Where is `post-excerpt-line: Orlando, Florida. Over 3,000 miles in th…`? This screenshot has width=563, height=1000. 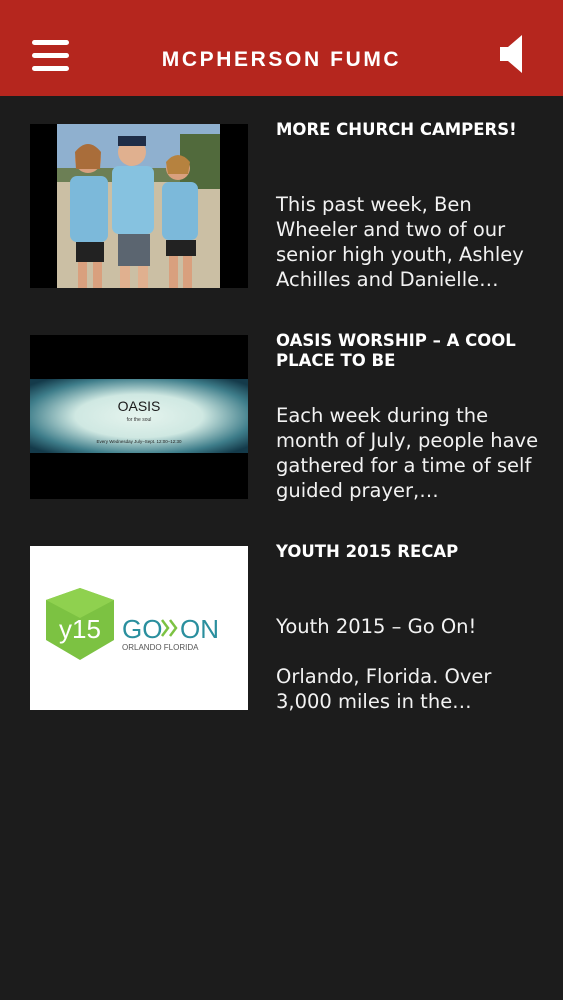
post-excerpt-line: Orlando, Florida. Over 3,000 miles in th… is located at coordinates (384, 689).